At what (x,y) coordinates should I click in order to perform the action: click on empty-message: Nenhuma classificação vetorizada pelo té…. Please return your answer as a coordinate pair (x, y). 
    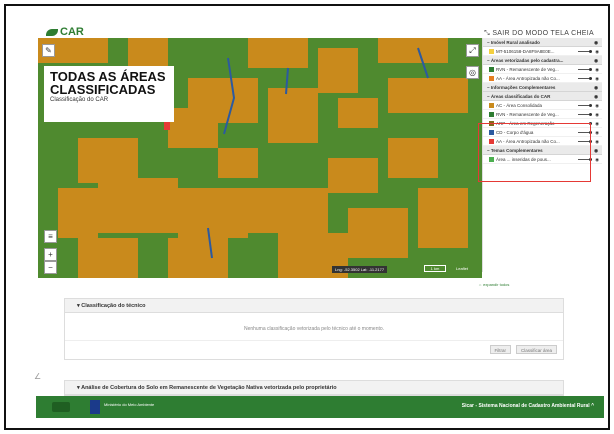
    Looking at the image, I should click on (314, 327).